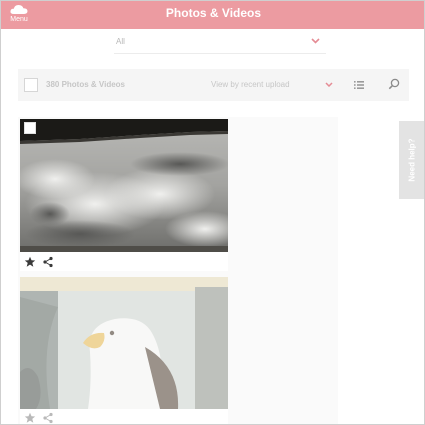 This screenshot has width=425, height=425. What do you see at coordinates (359, 85) in the screenshot?
I see `list-view-icon` at bounding box center [359, 85].